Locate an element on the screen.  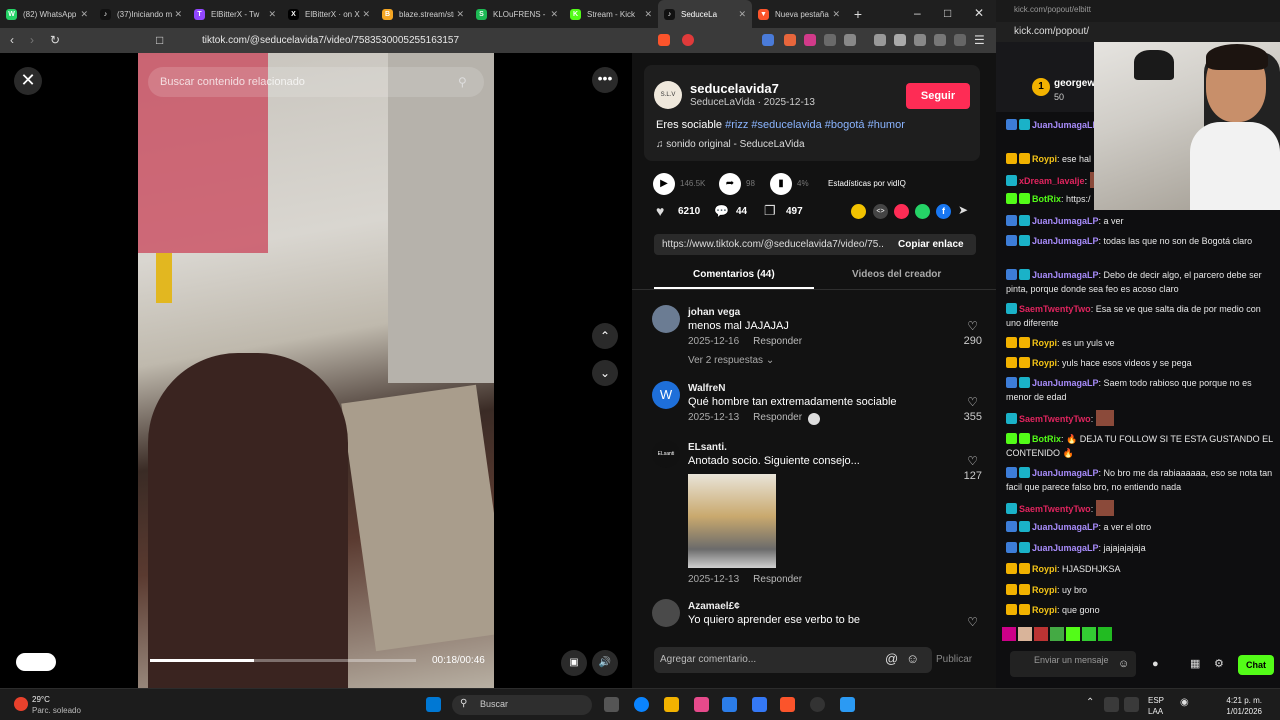
commenter-name: ELsanti. is located at coordinates (707, 447).